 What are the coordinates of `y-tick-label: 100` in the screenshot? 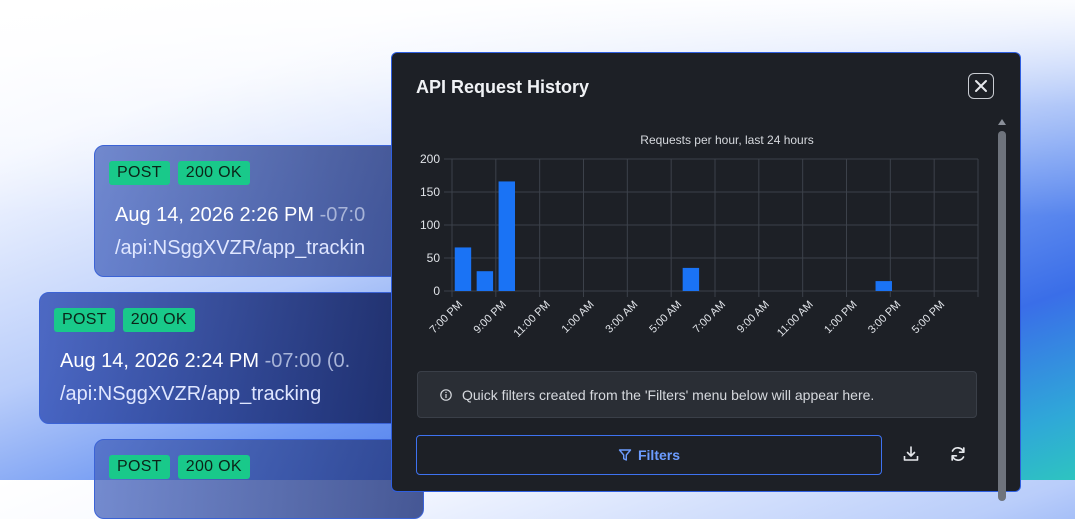 It's located at (430, 225).